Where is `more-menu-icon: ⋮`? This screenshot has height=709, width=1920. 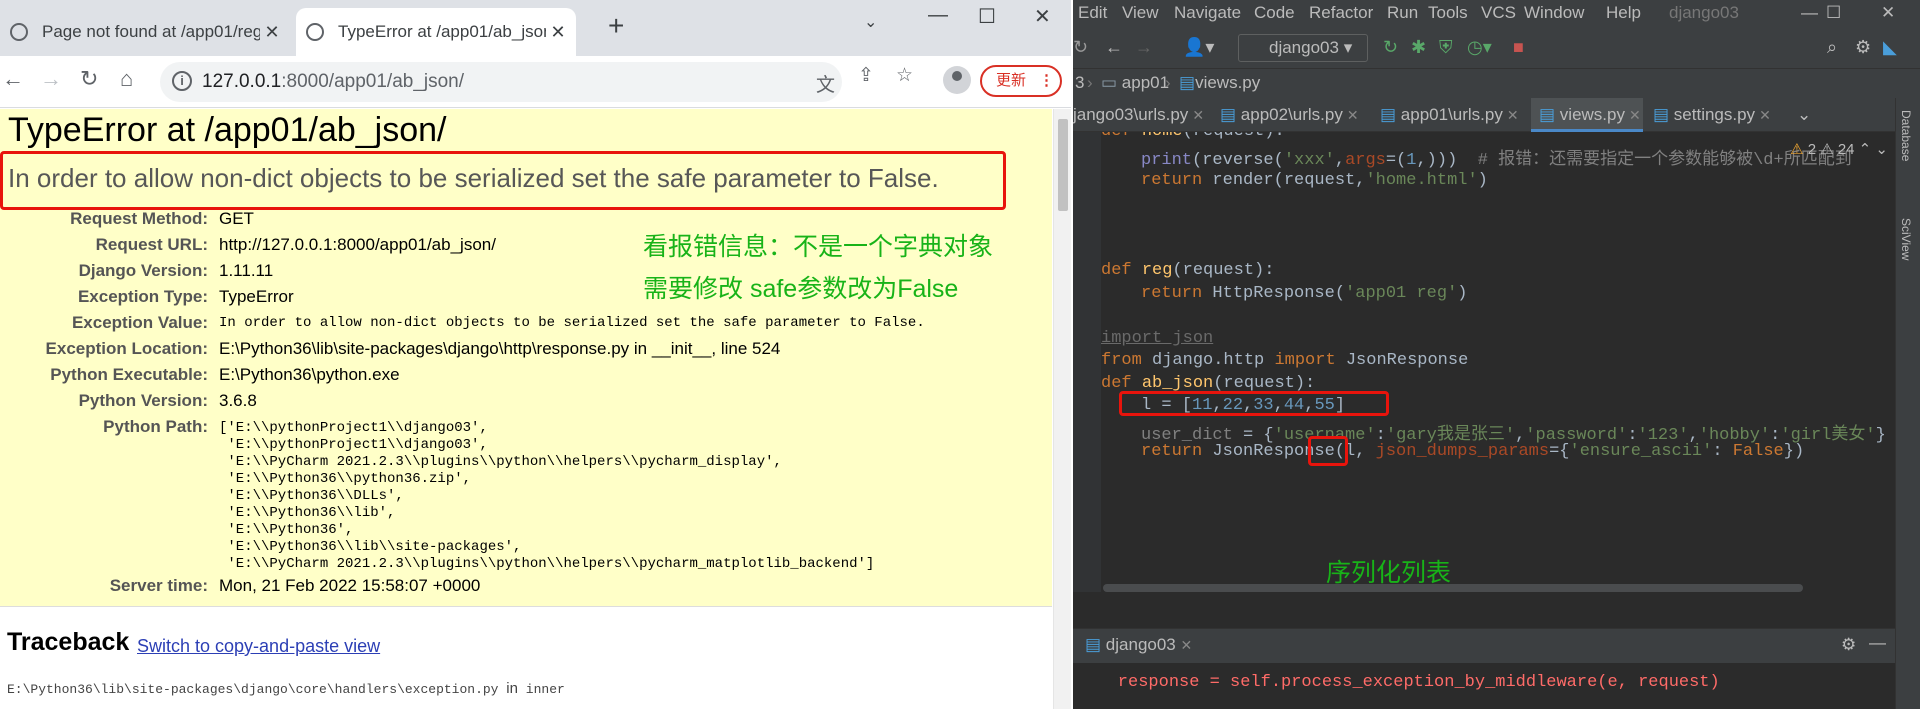
more-menu-icon: ⋮ is located at coordinates (1046, 81).